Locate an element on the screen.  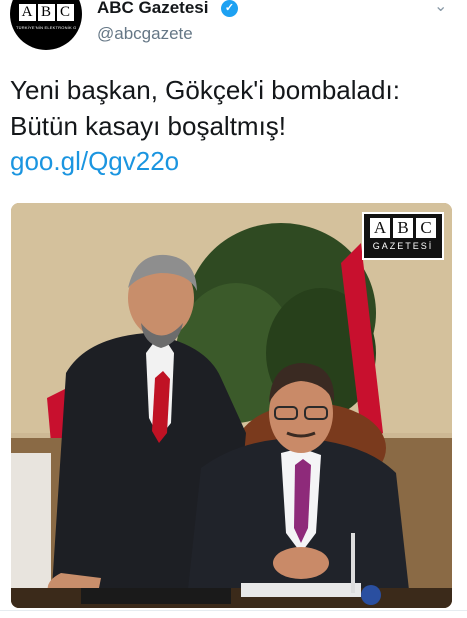
avatar-letter: C is located at coordinates (65, 12).